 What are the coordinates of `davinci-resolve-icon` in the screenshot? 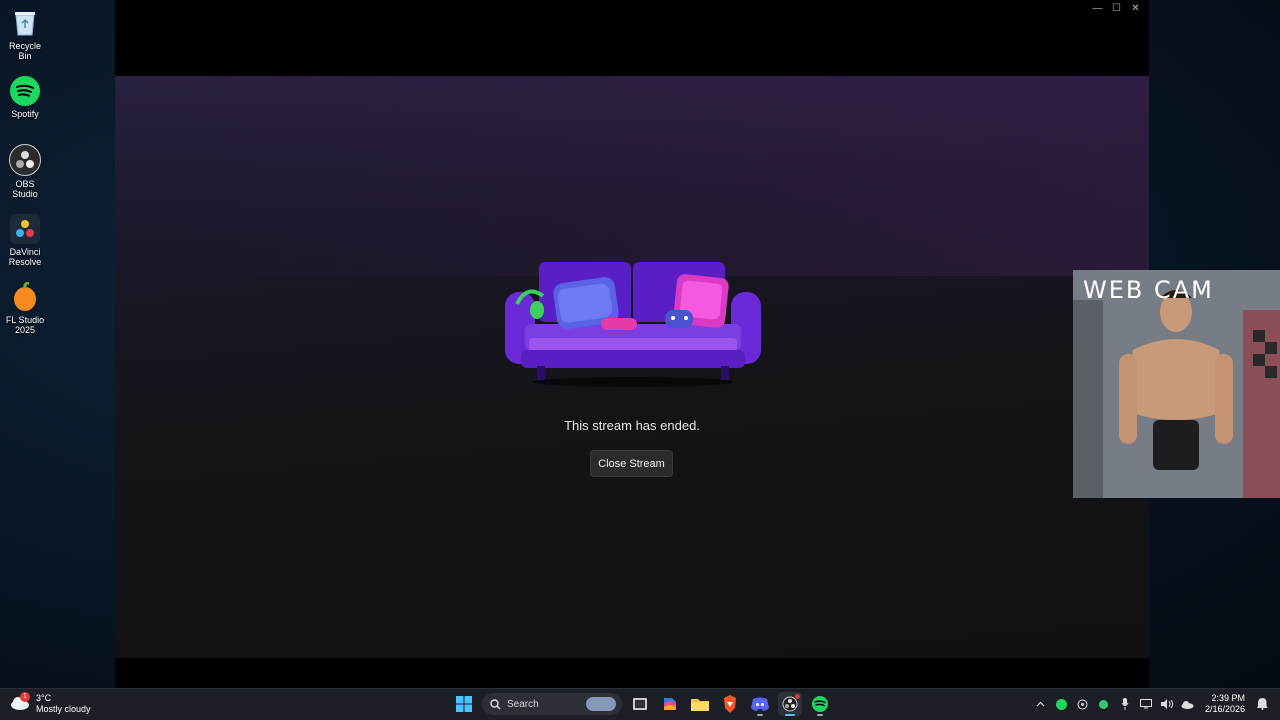 It's located at (25, 229).